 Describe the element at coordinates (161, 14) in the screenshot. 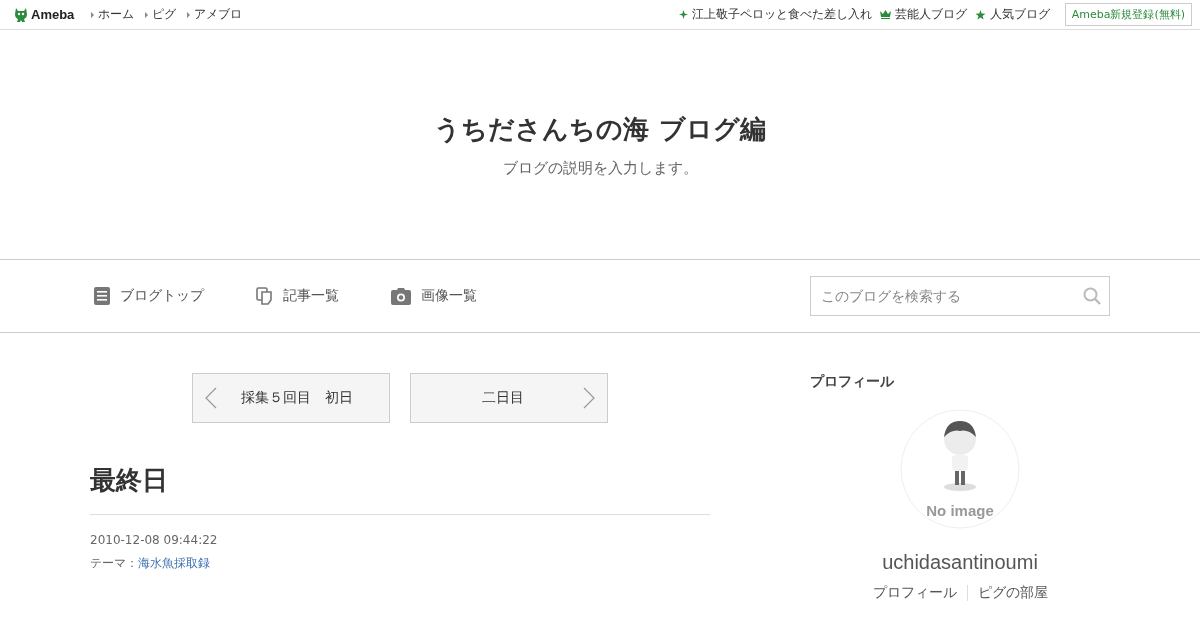

I see `header-link: ピグ` at that location.